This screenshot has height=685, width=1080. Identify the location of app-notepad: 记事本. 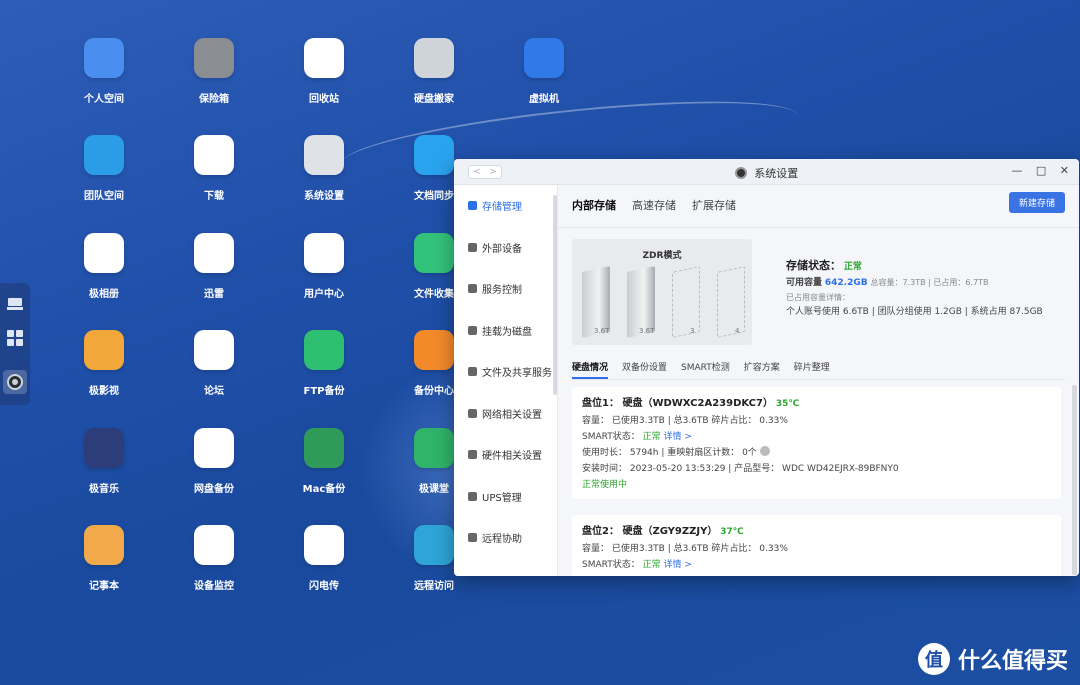
(104, 565).